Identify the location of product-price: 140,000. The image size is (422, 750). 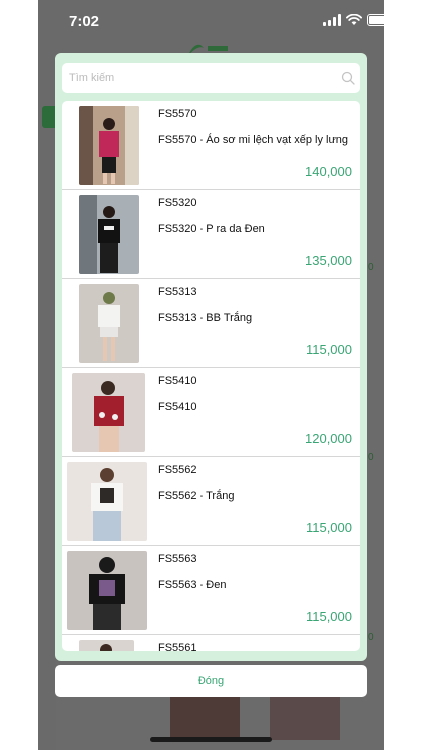
(328, 171).